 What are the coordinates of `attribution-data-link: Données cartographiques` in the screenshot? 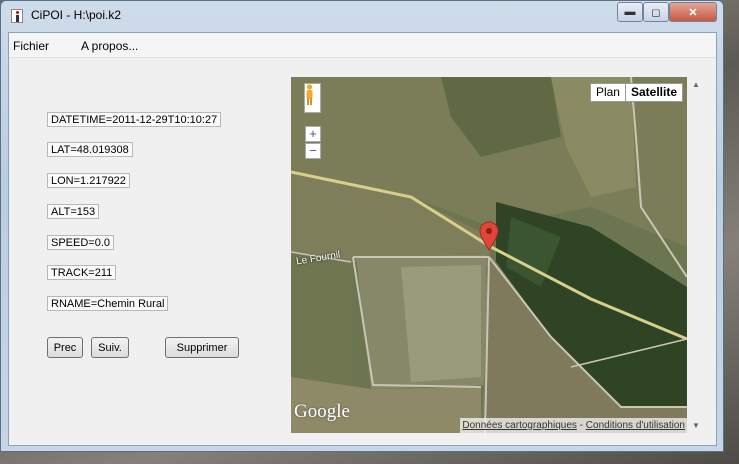 It's located at (519, 425).